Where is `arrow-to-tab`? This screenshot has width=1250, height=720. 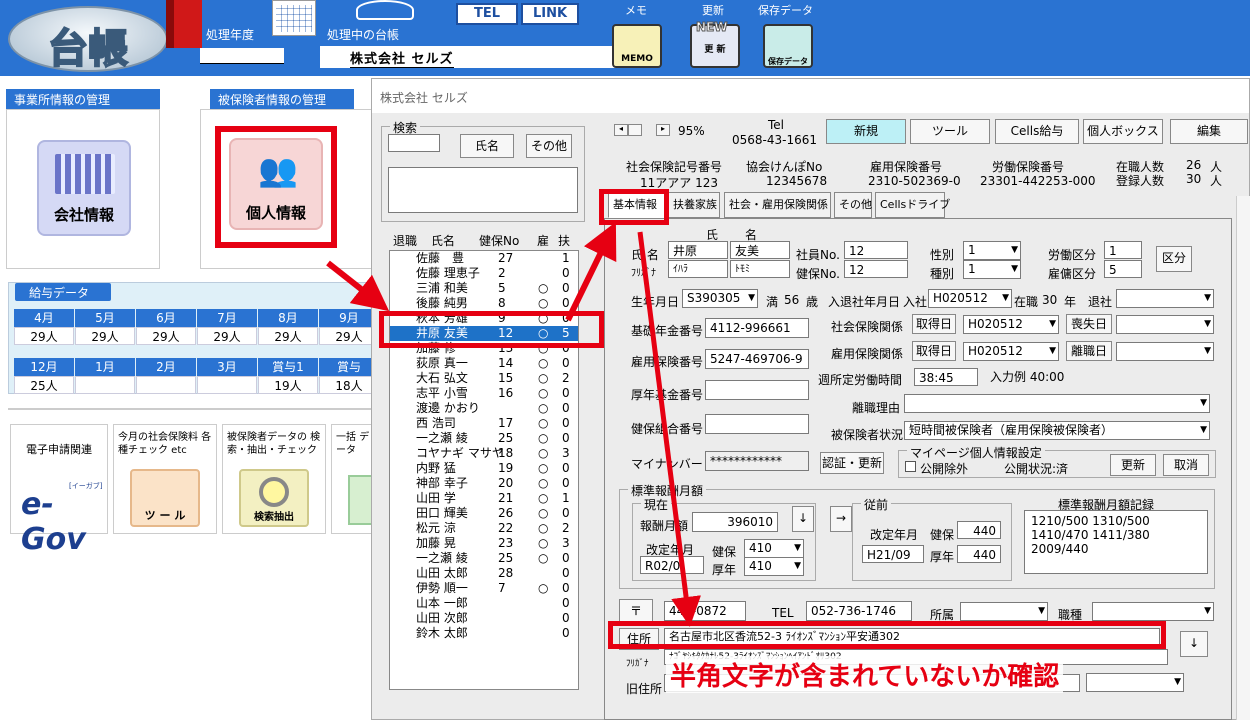 arrow-to-tab is located at coordinates (591, 271).